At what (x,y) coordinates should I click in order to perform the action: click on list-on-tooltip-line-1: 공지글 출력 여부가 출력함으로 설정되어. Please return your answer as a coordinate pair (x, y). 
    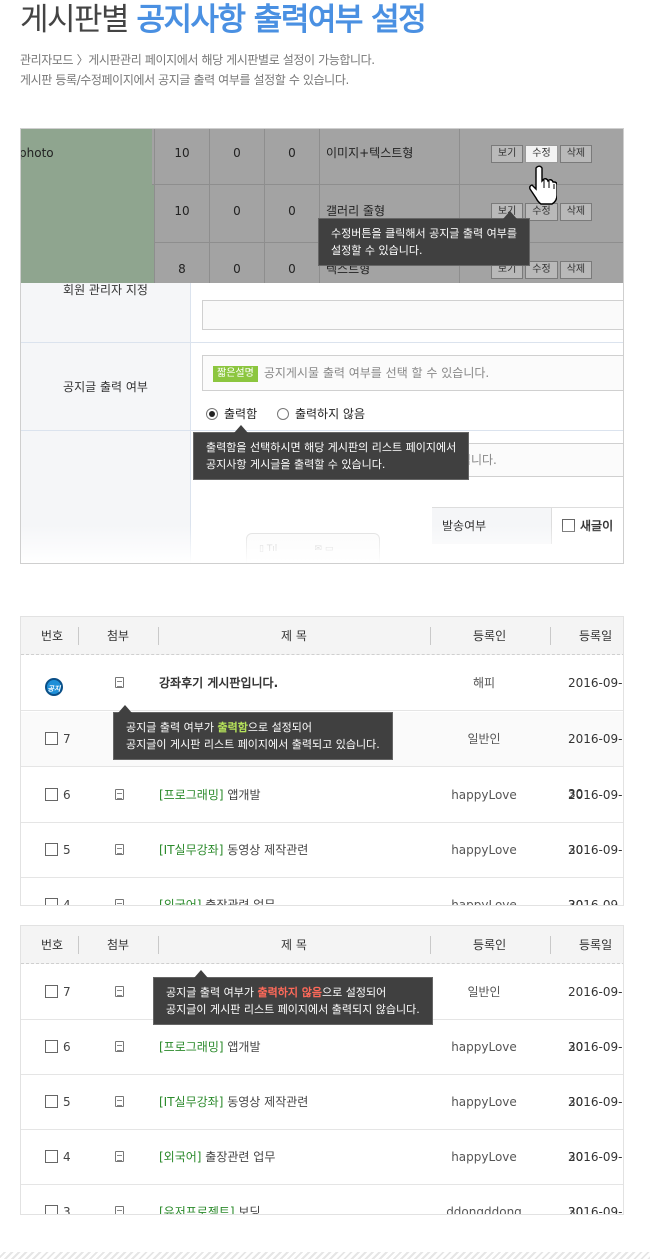
    Looking at the image, I should click on (253, 727).